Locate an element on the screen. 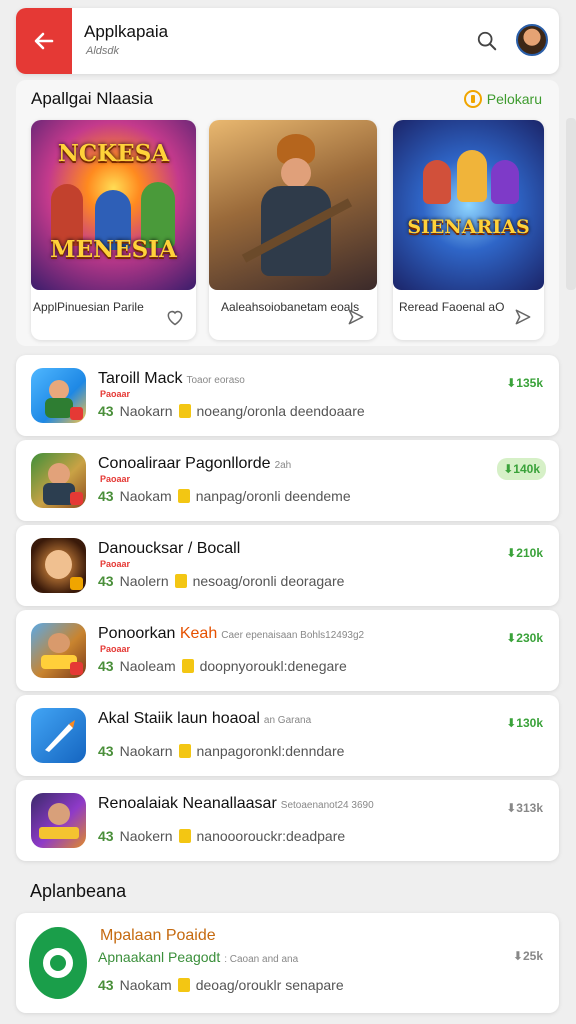 The width and height of the screenshot is (576, 1024). app-title: Taroill Mack Toaor eoraso is located at coordinates (171, 378).